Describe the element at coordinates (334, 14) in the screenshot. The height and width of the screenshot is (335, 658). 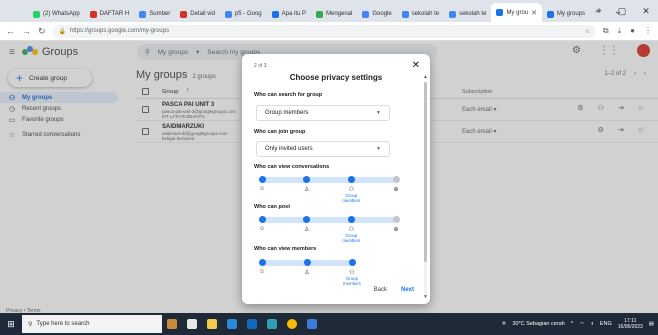
I see `browser-tab: Mengenal` at that location.